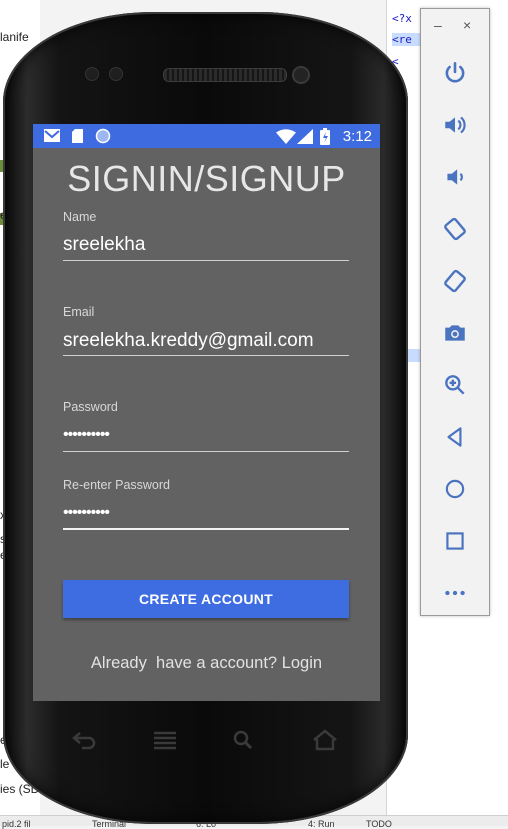 This screenshot has width=508, height=829. Describe the element at coordinates (206, 529) in the screenshot. I see `reenter-password-underline` at that location.